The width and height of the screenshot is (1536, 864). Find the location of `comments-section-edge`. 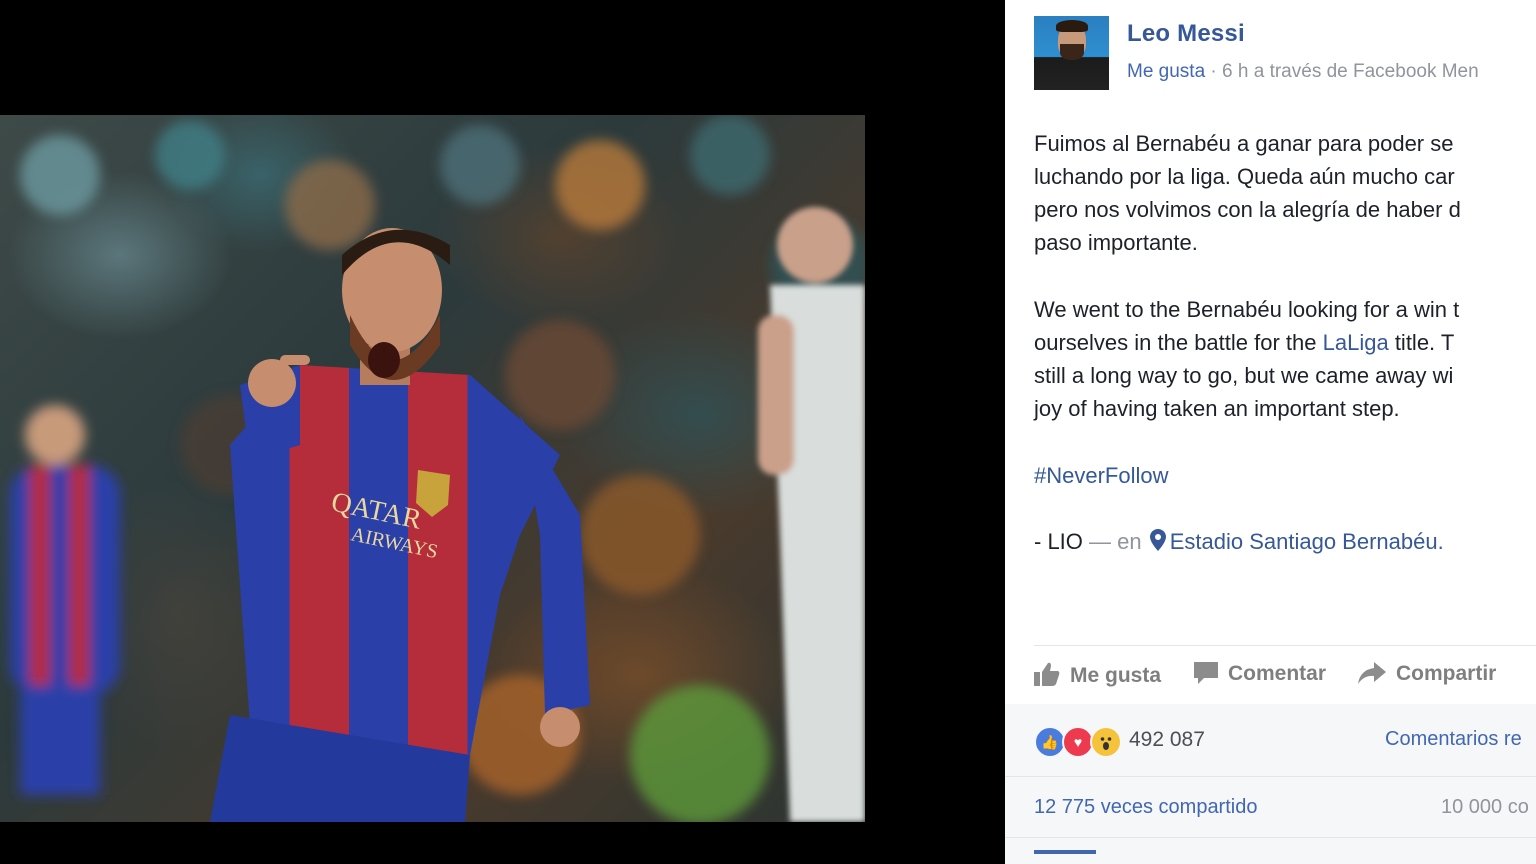

comments-section-edge is located at coordinates (1270, 851).